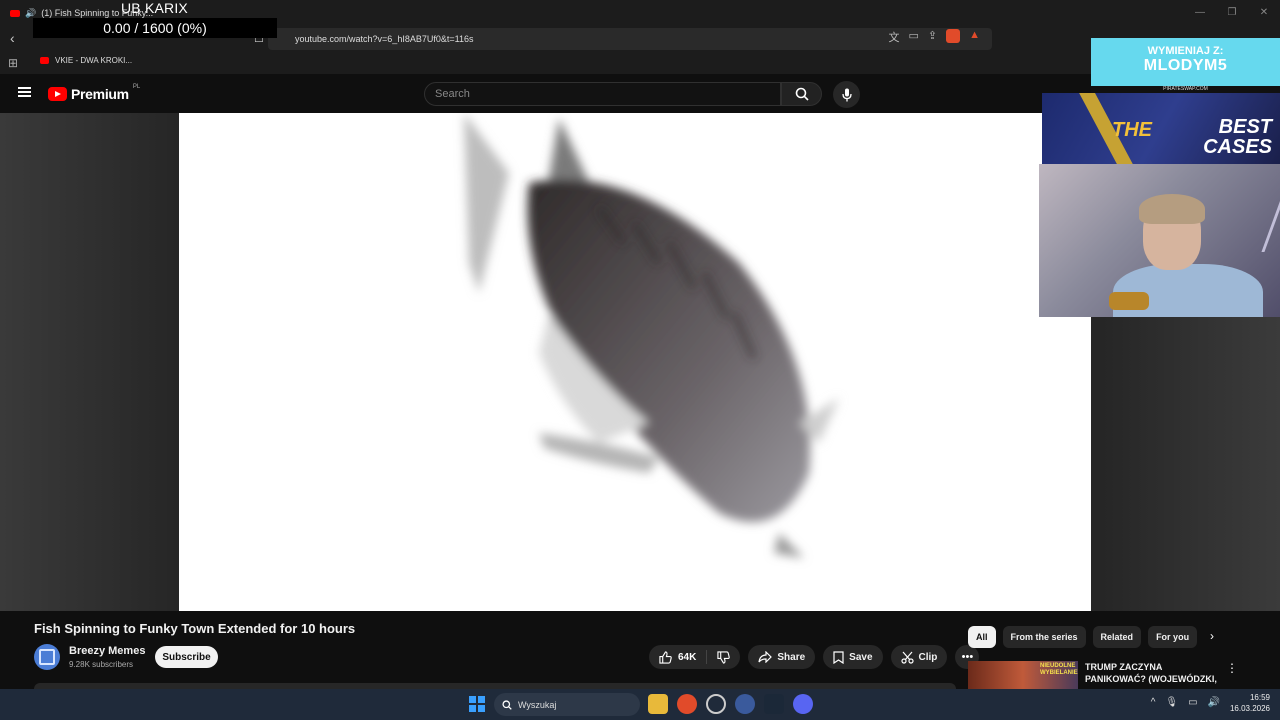 The width and height of the screenshot is (1280, 720). I want to click on streamer-webcam, so click(1159, 240).